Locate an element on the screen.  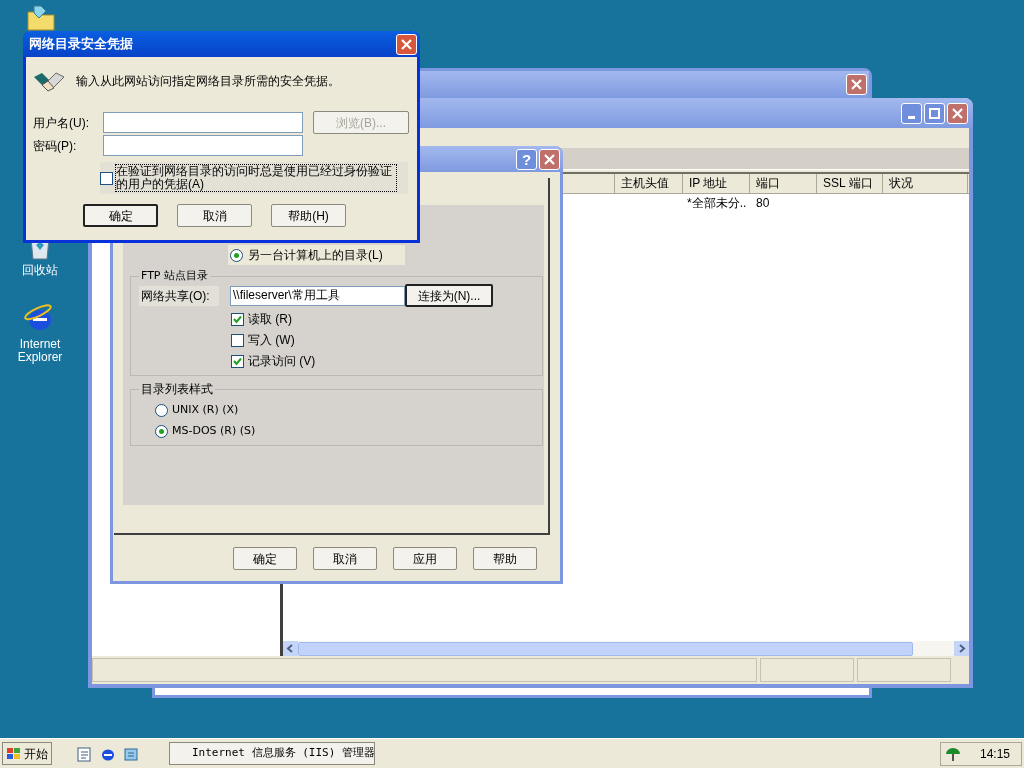
folder-icon is located at coordinates (41, 18).